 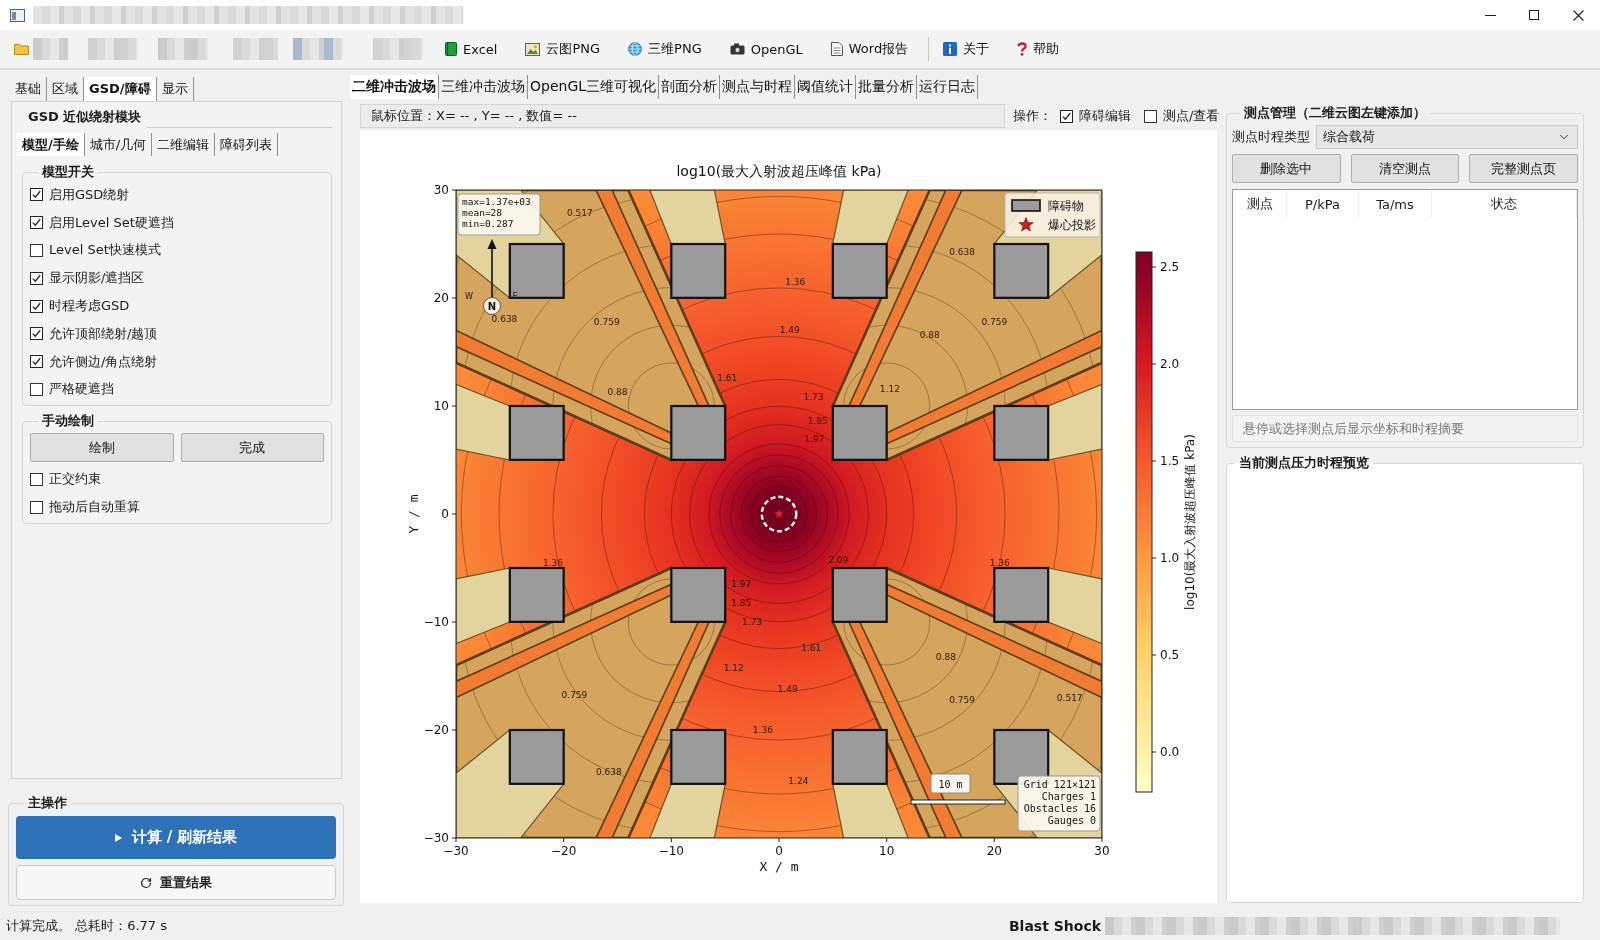 What do you see at coordinates (120, 89) in the screenshot?
I see `tab: GSD/障碍` at bounding box center [120, 89].